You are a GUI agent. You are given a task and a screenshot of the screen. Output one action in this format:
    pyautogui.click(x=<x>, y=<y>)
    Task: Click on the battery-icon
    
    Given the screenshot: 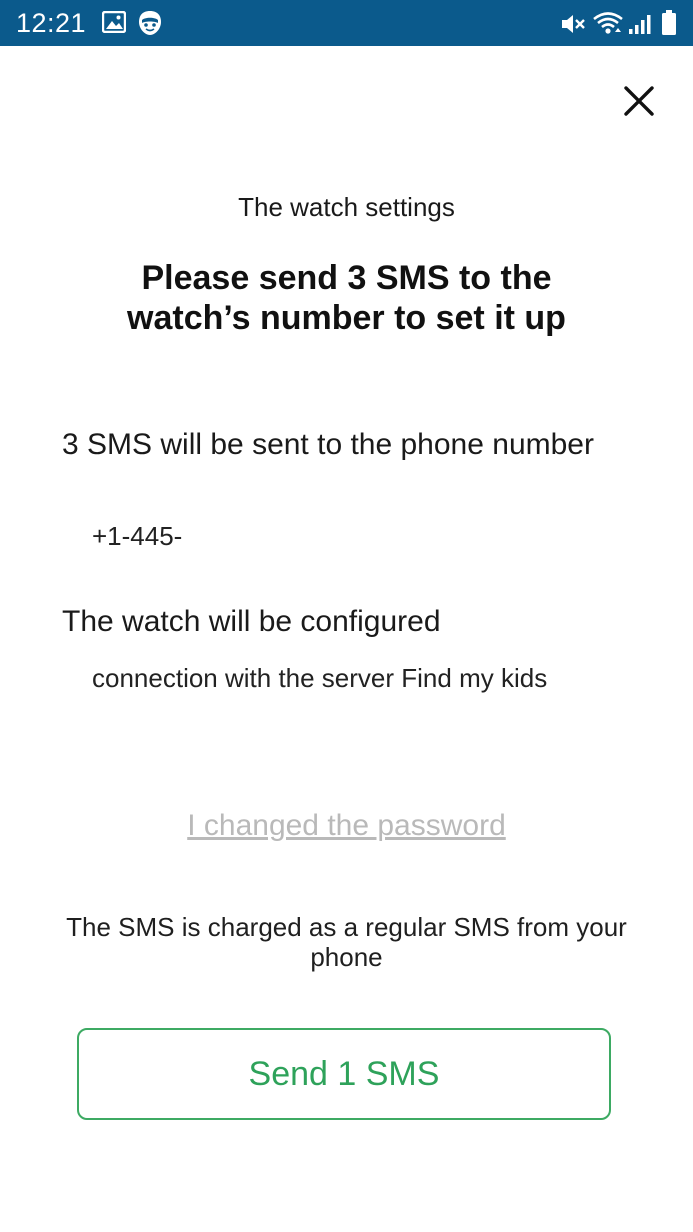 What is the action you would take?
    pyautogui.click(x=669, y=22)
    